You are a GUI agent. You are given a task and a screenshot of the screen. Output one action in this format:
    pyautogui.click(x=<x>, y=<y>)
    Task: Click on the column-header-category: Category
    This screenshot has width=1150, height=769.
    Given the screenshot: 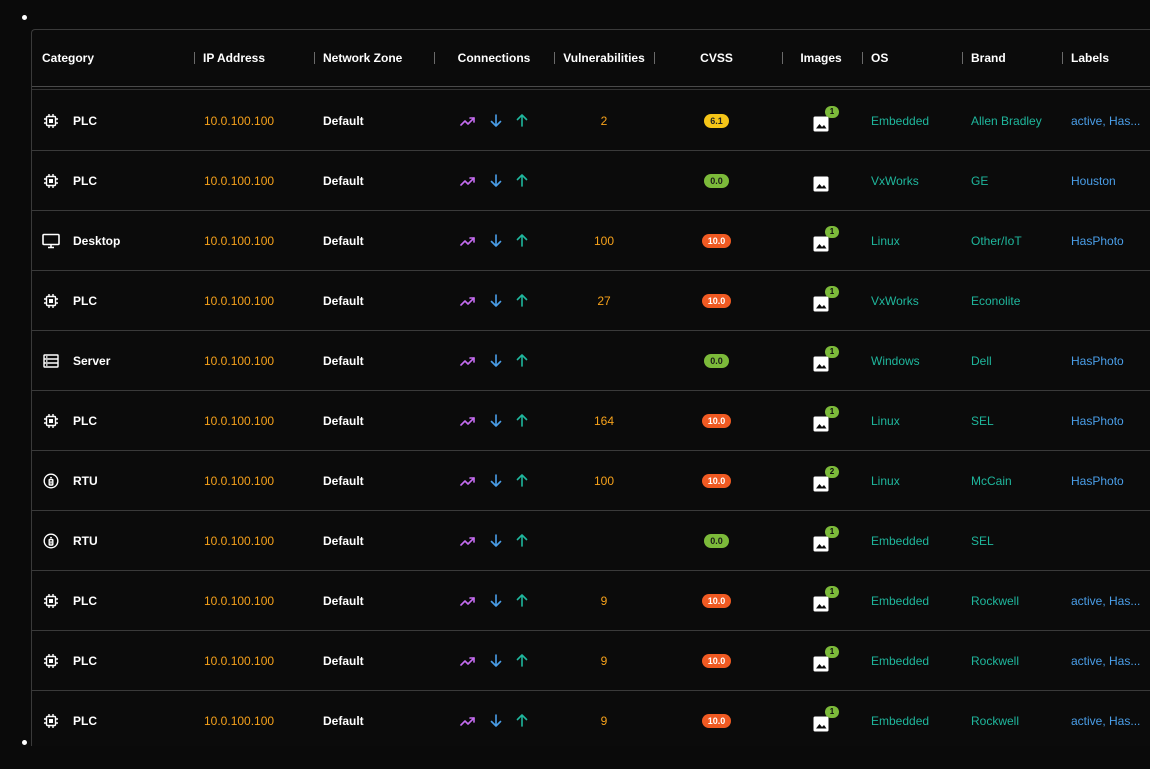 What is the action you would take?
    pyautogui.click(x=117, y=58)
    